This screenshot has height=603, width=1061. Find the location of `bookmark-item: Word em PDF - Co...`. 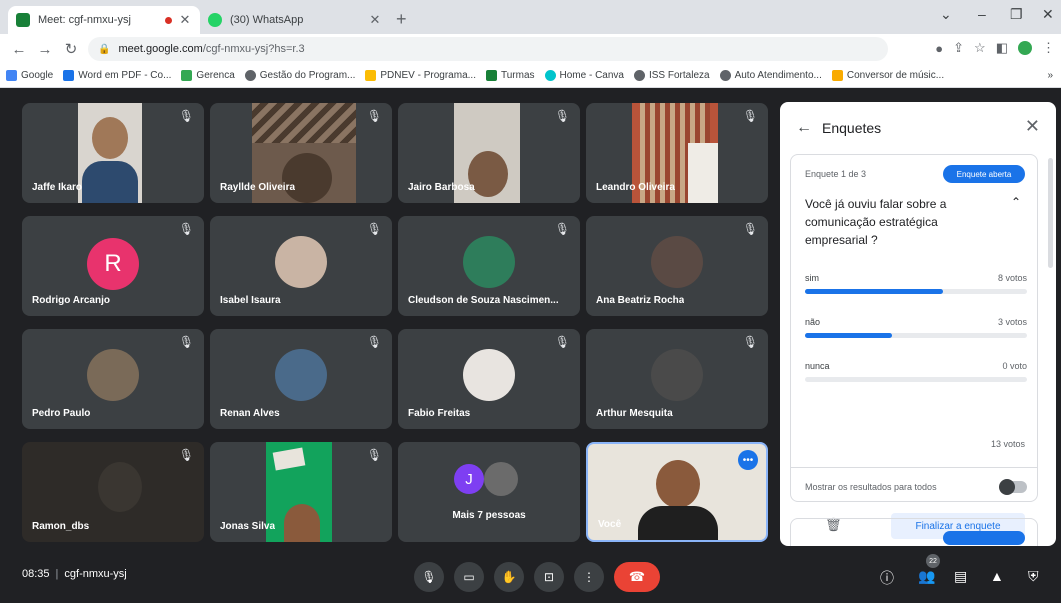

bookmark-item: Word em PDF - Co... is located at coordinates (117, 75).